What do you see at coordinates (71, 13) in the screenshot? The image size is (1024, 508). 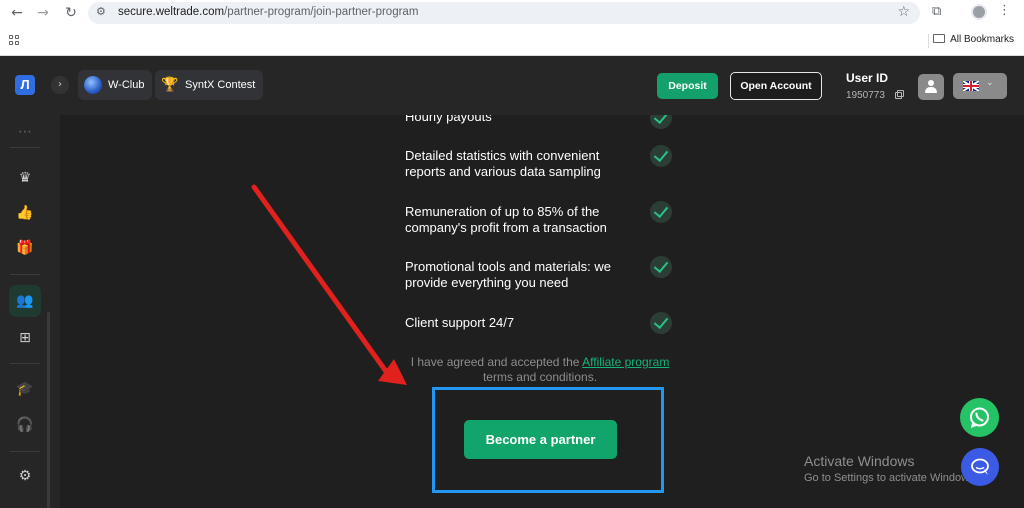 I see `reload-icon: ↻` at bounding box center [71, 13].